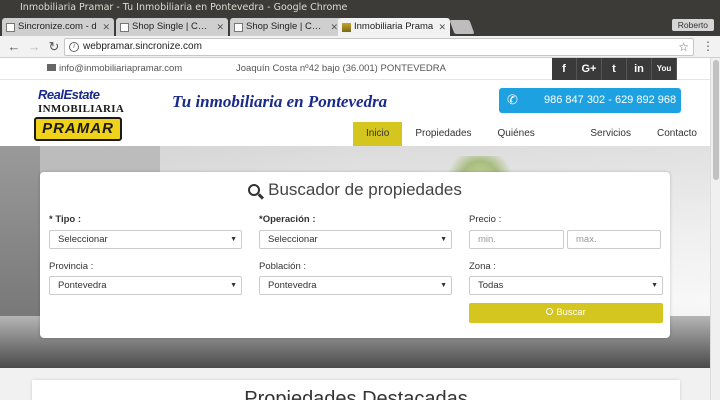 The image size is (720, 400). I want to click on search-title: Buscador de propiedades, so click(355, 190).